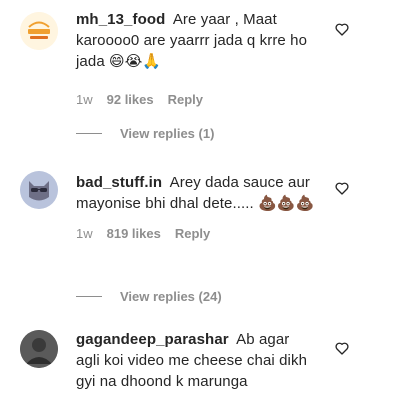 This screenshot has width=400, height=400. Describe the element at coordinates (167, 133) in the screenshot. I see `view-replies-label: View replies (1)` at that location.